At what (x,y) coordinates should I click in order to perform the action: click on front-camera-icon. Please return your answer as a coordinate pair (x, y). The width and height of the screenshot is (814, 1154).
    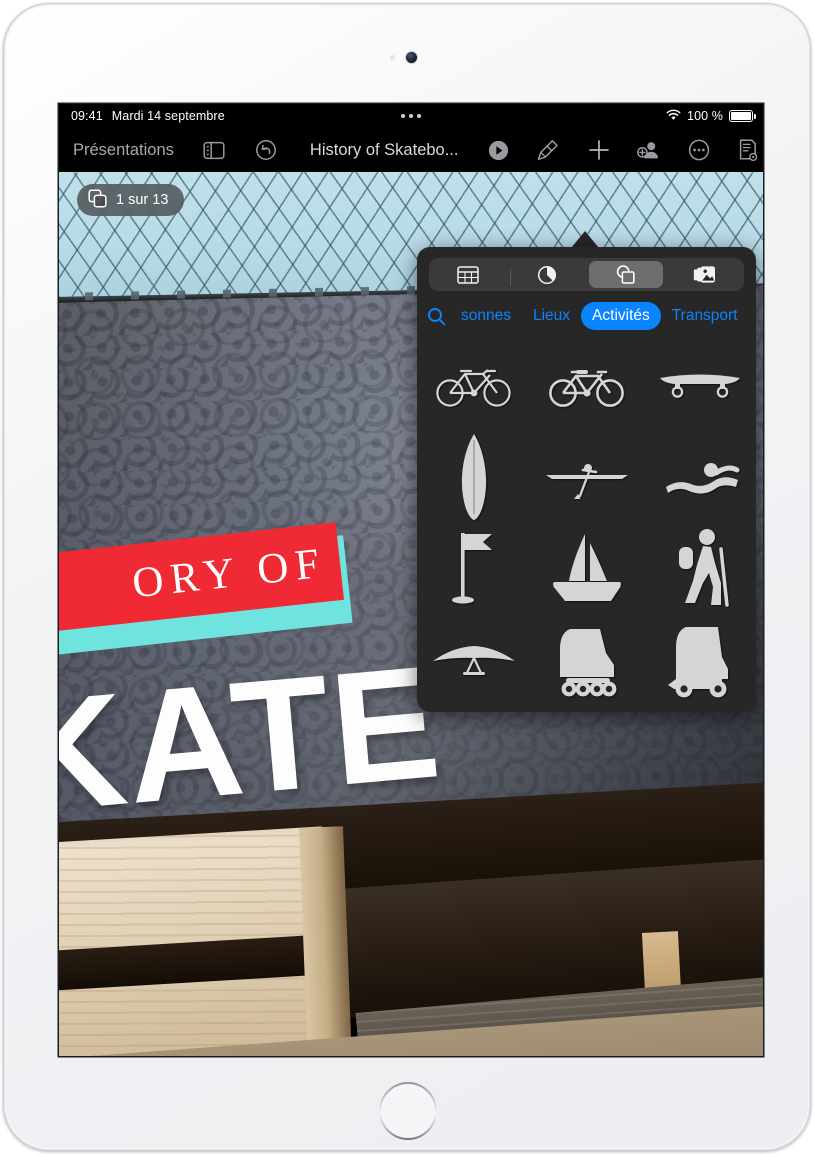
    Looking at the image, I should click on (411, 57).